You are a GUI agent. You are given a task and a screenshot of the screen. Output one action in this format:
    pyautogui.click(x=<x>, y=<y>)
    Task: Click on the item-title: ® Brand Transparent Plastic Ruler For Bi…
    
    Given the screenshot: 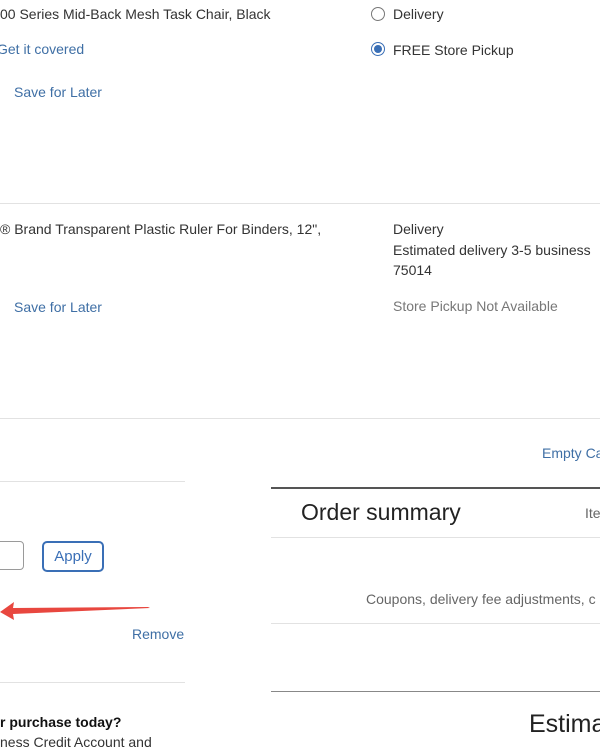 What is the action you would take?
    pyautogui.click(x=160, y=229)
    